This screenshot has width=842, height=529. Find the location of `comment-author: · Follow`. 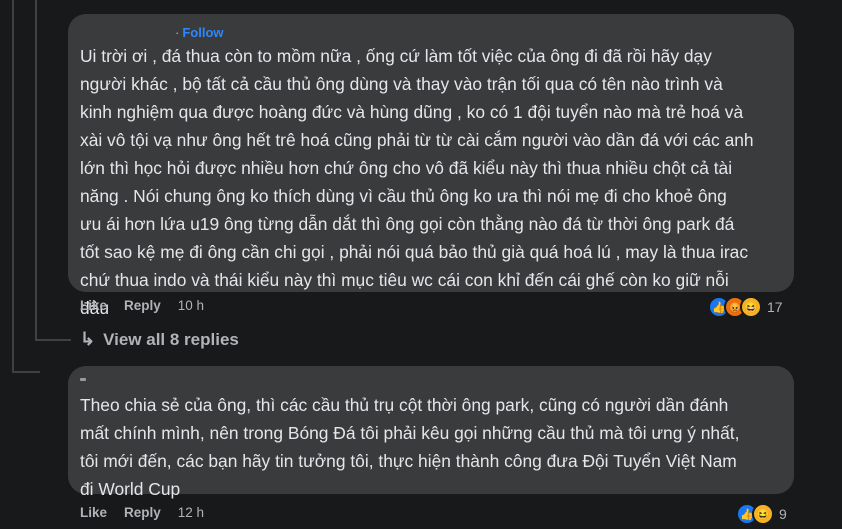

comment-author: · Follow is located at coordinates (152, 32).